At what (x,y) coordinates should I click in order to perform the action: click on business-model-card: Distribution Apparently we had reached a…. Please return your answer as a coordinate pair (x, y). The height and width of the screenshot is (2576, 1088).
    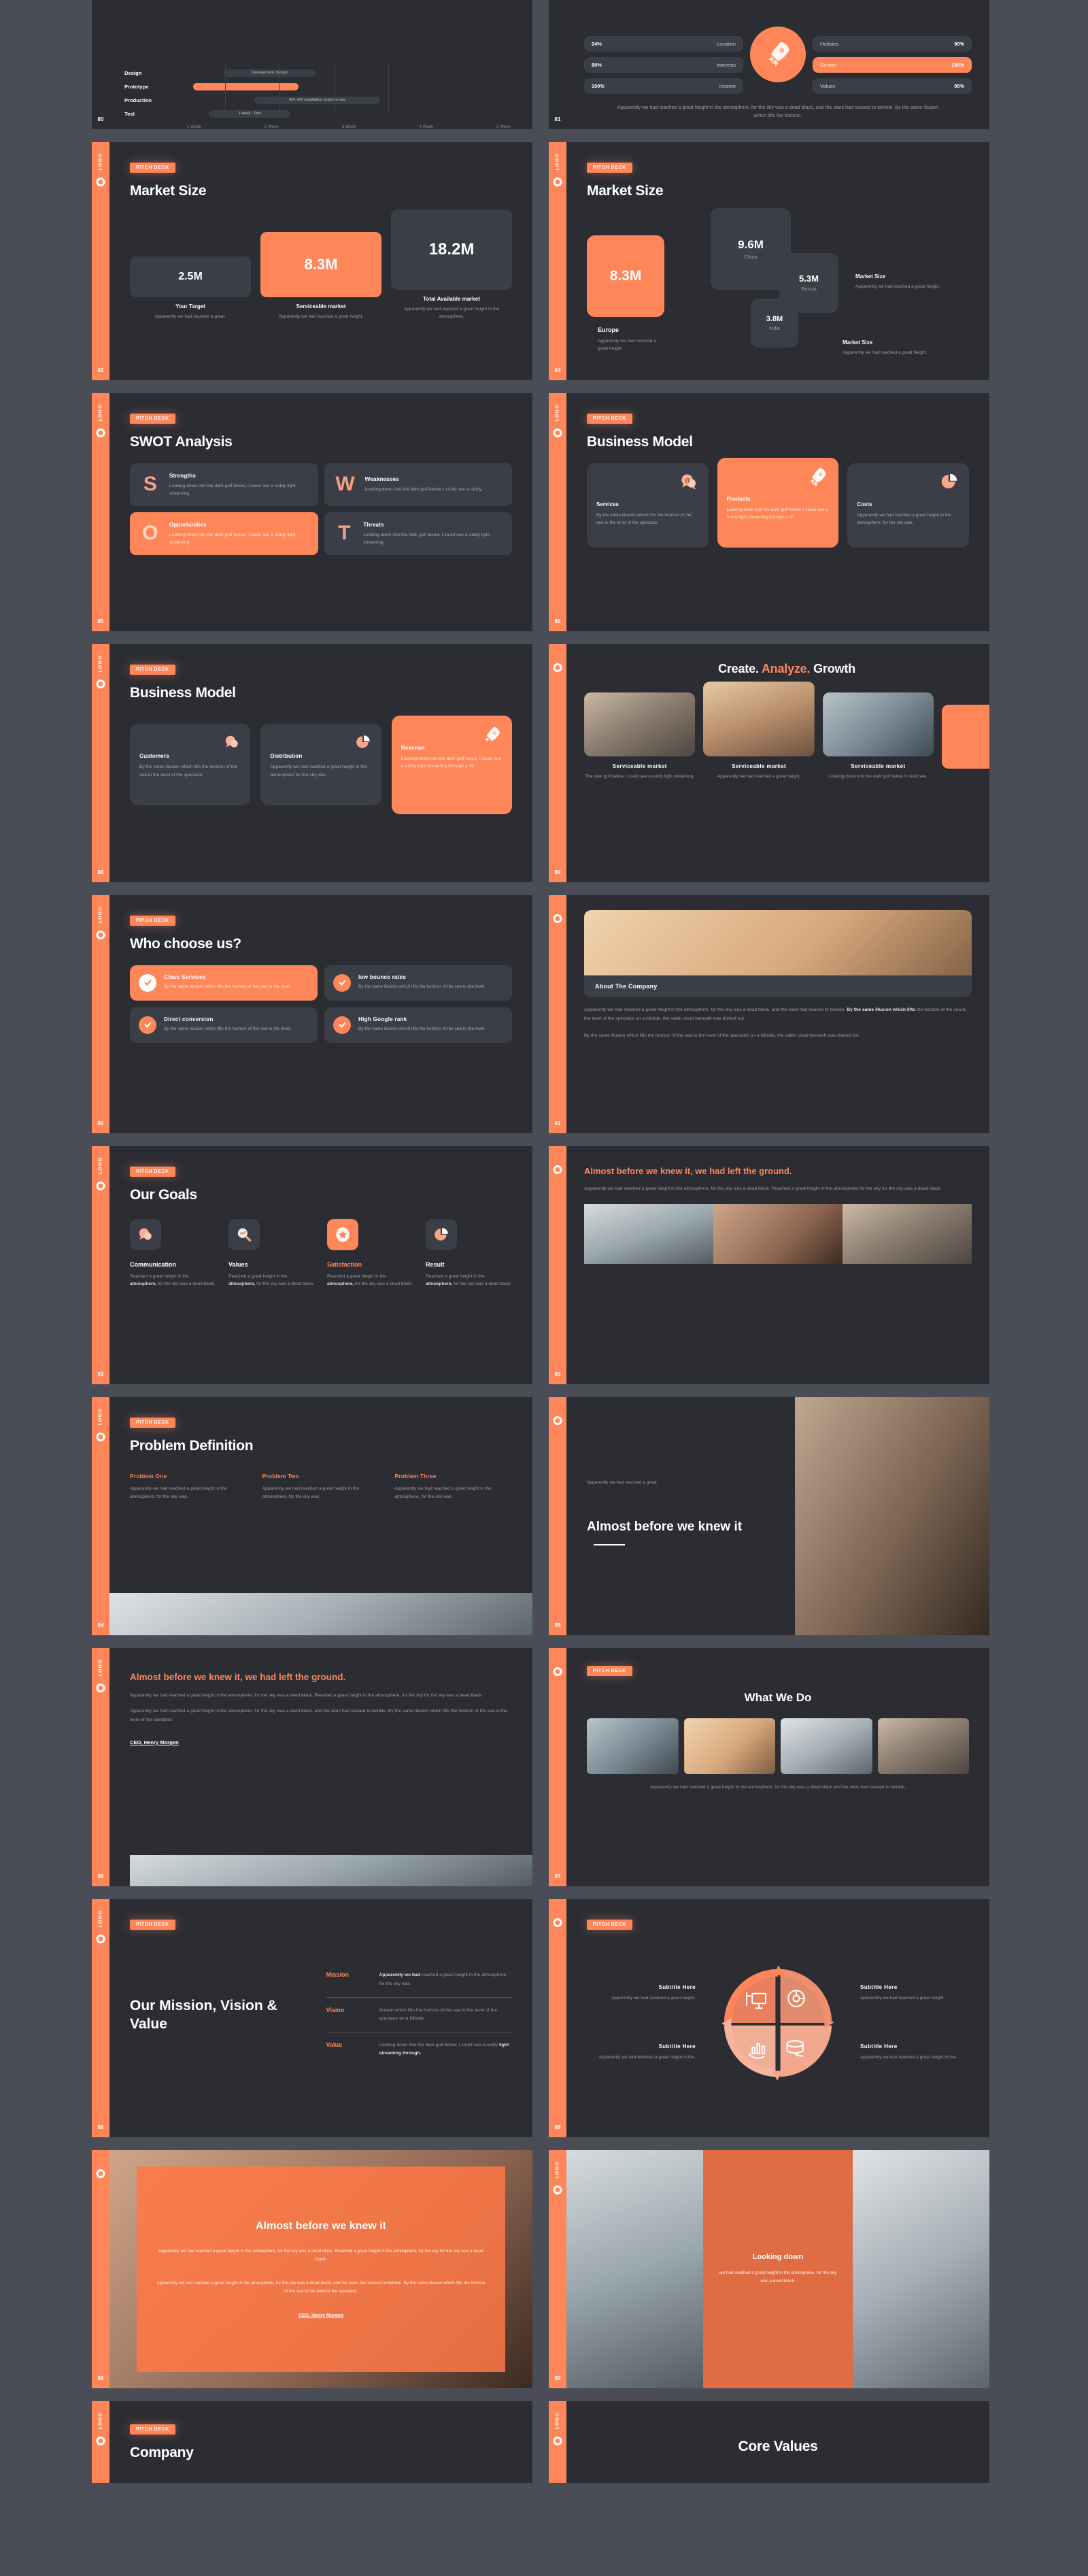
    Looking at the image, I should click on (321, 765).